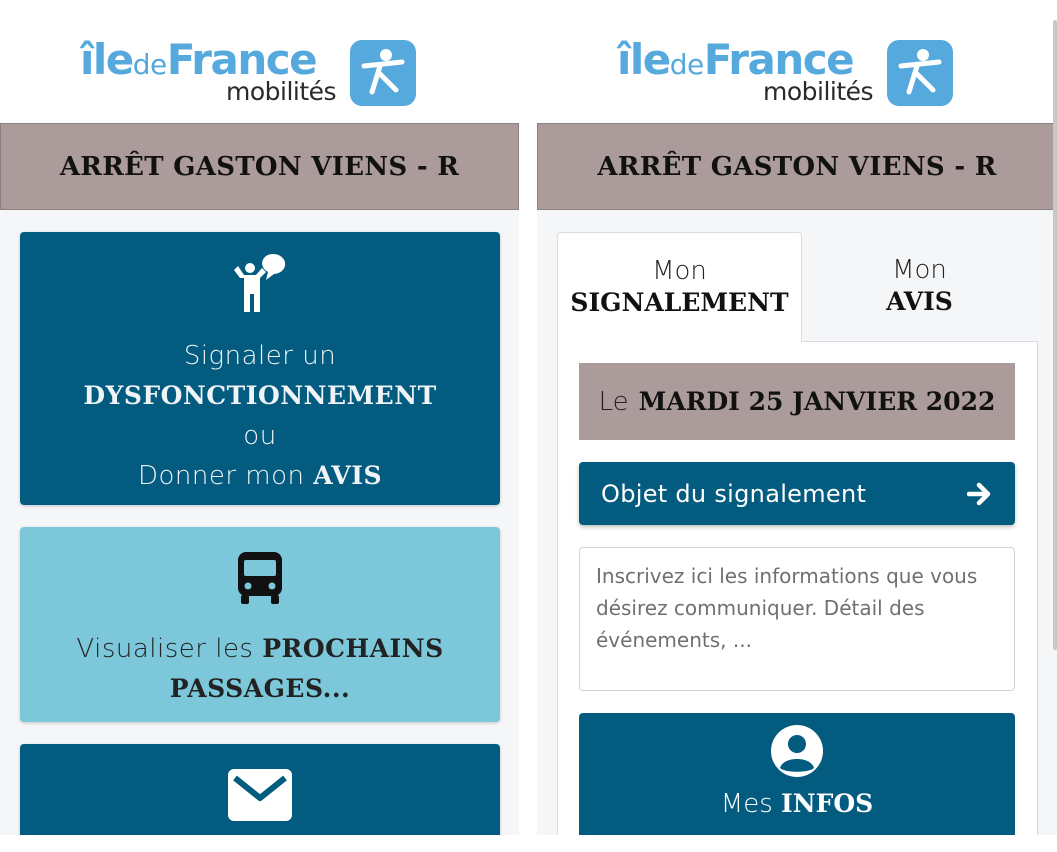 Image resolution: width=1057 pixels, height=852 pixels. I want to click on infos-prefix: Mes, so click(746, 804).